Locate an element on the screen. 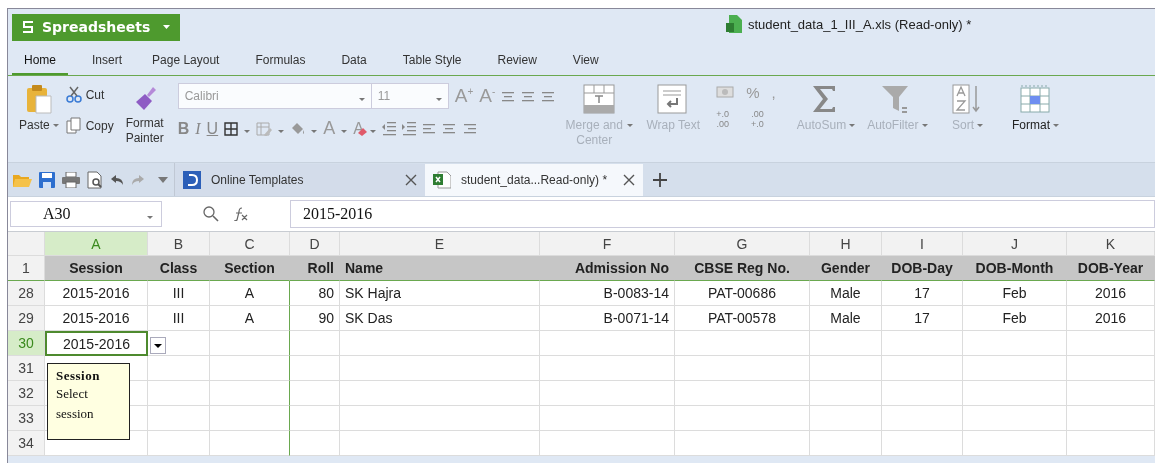 Image resolution: width=1155 pixels, height=463 pixels. format-button: Format is located at coordinates (1035, 121).